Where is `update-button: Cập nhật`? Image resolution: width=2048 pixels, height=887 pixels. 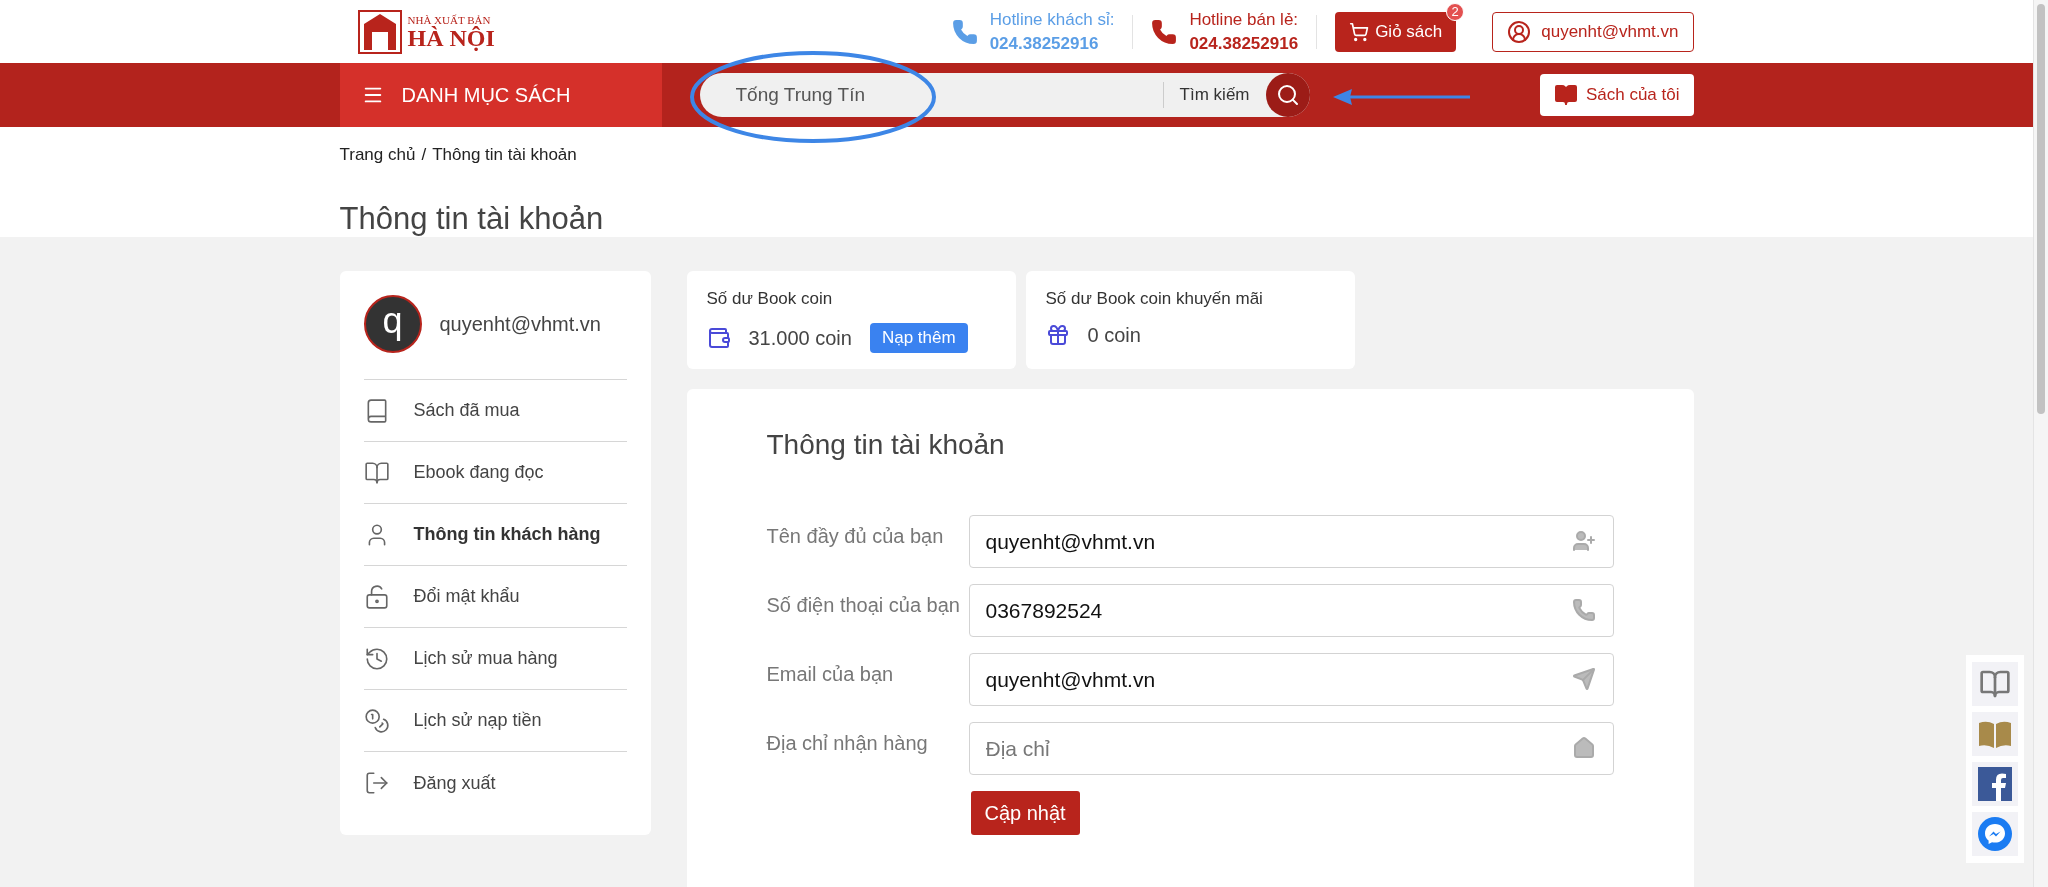
update-button: Cập nhật is located at coordinates (1025, 813).